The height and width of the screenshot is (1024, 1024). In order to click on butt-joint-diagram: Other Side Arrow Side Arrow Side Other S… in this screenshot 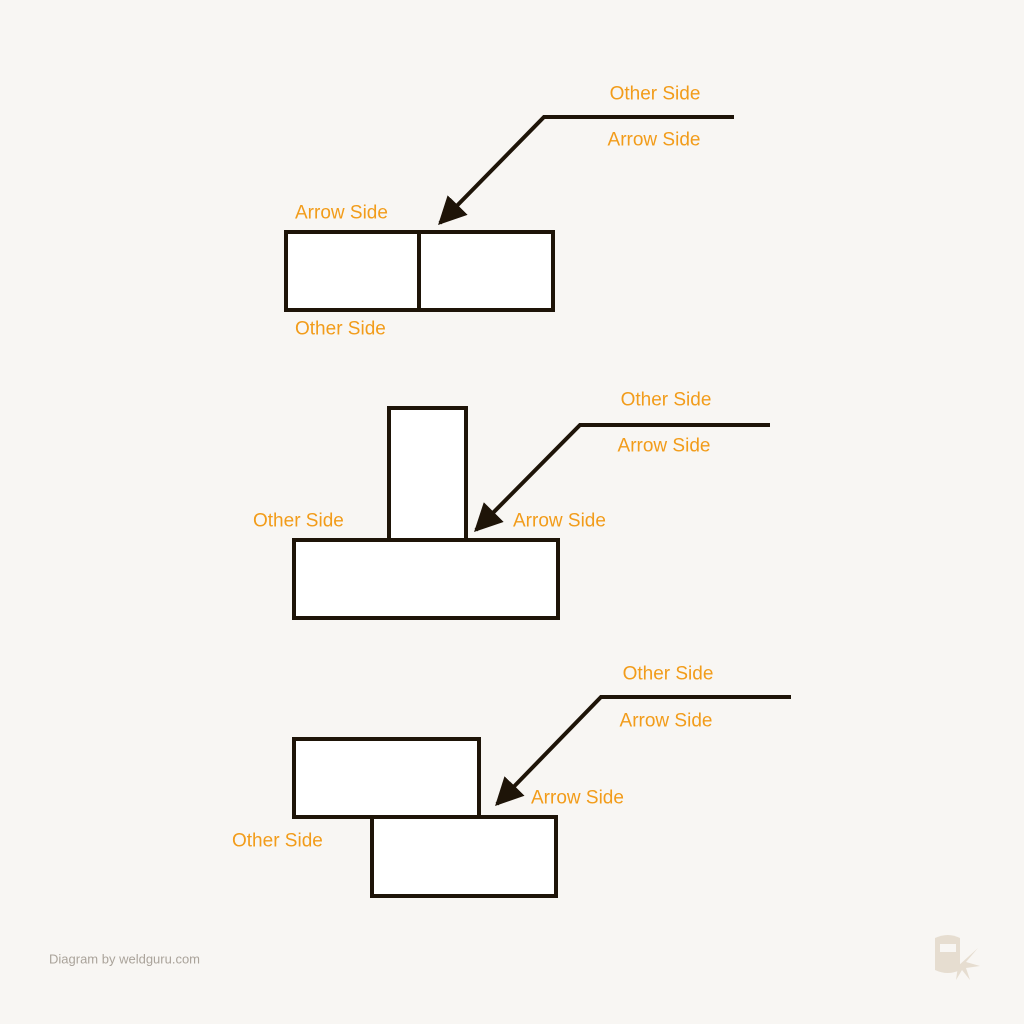, I will do `click(509, 212)`.